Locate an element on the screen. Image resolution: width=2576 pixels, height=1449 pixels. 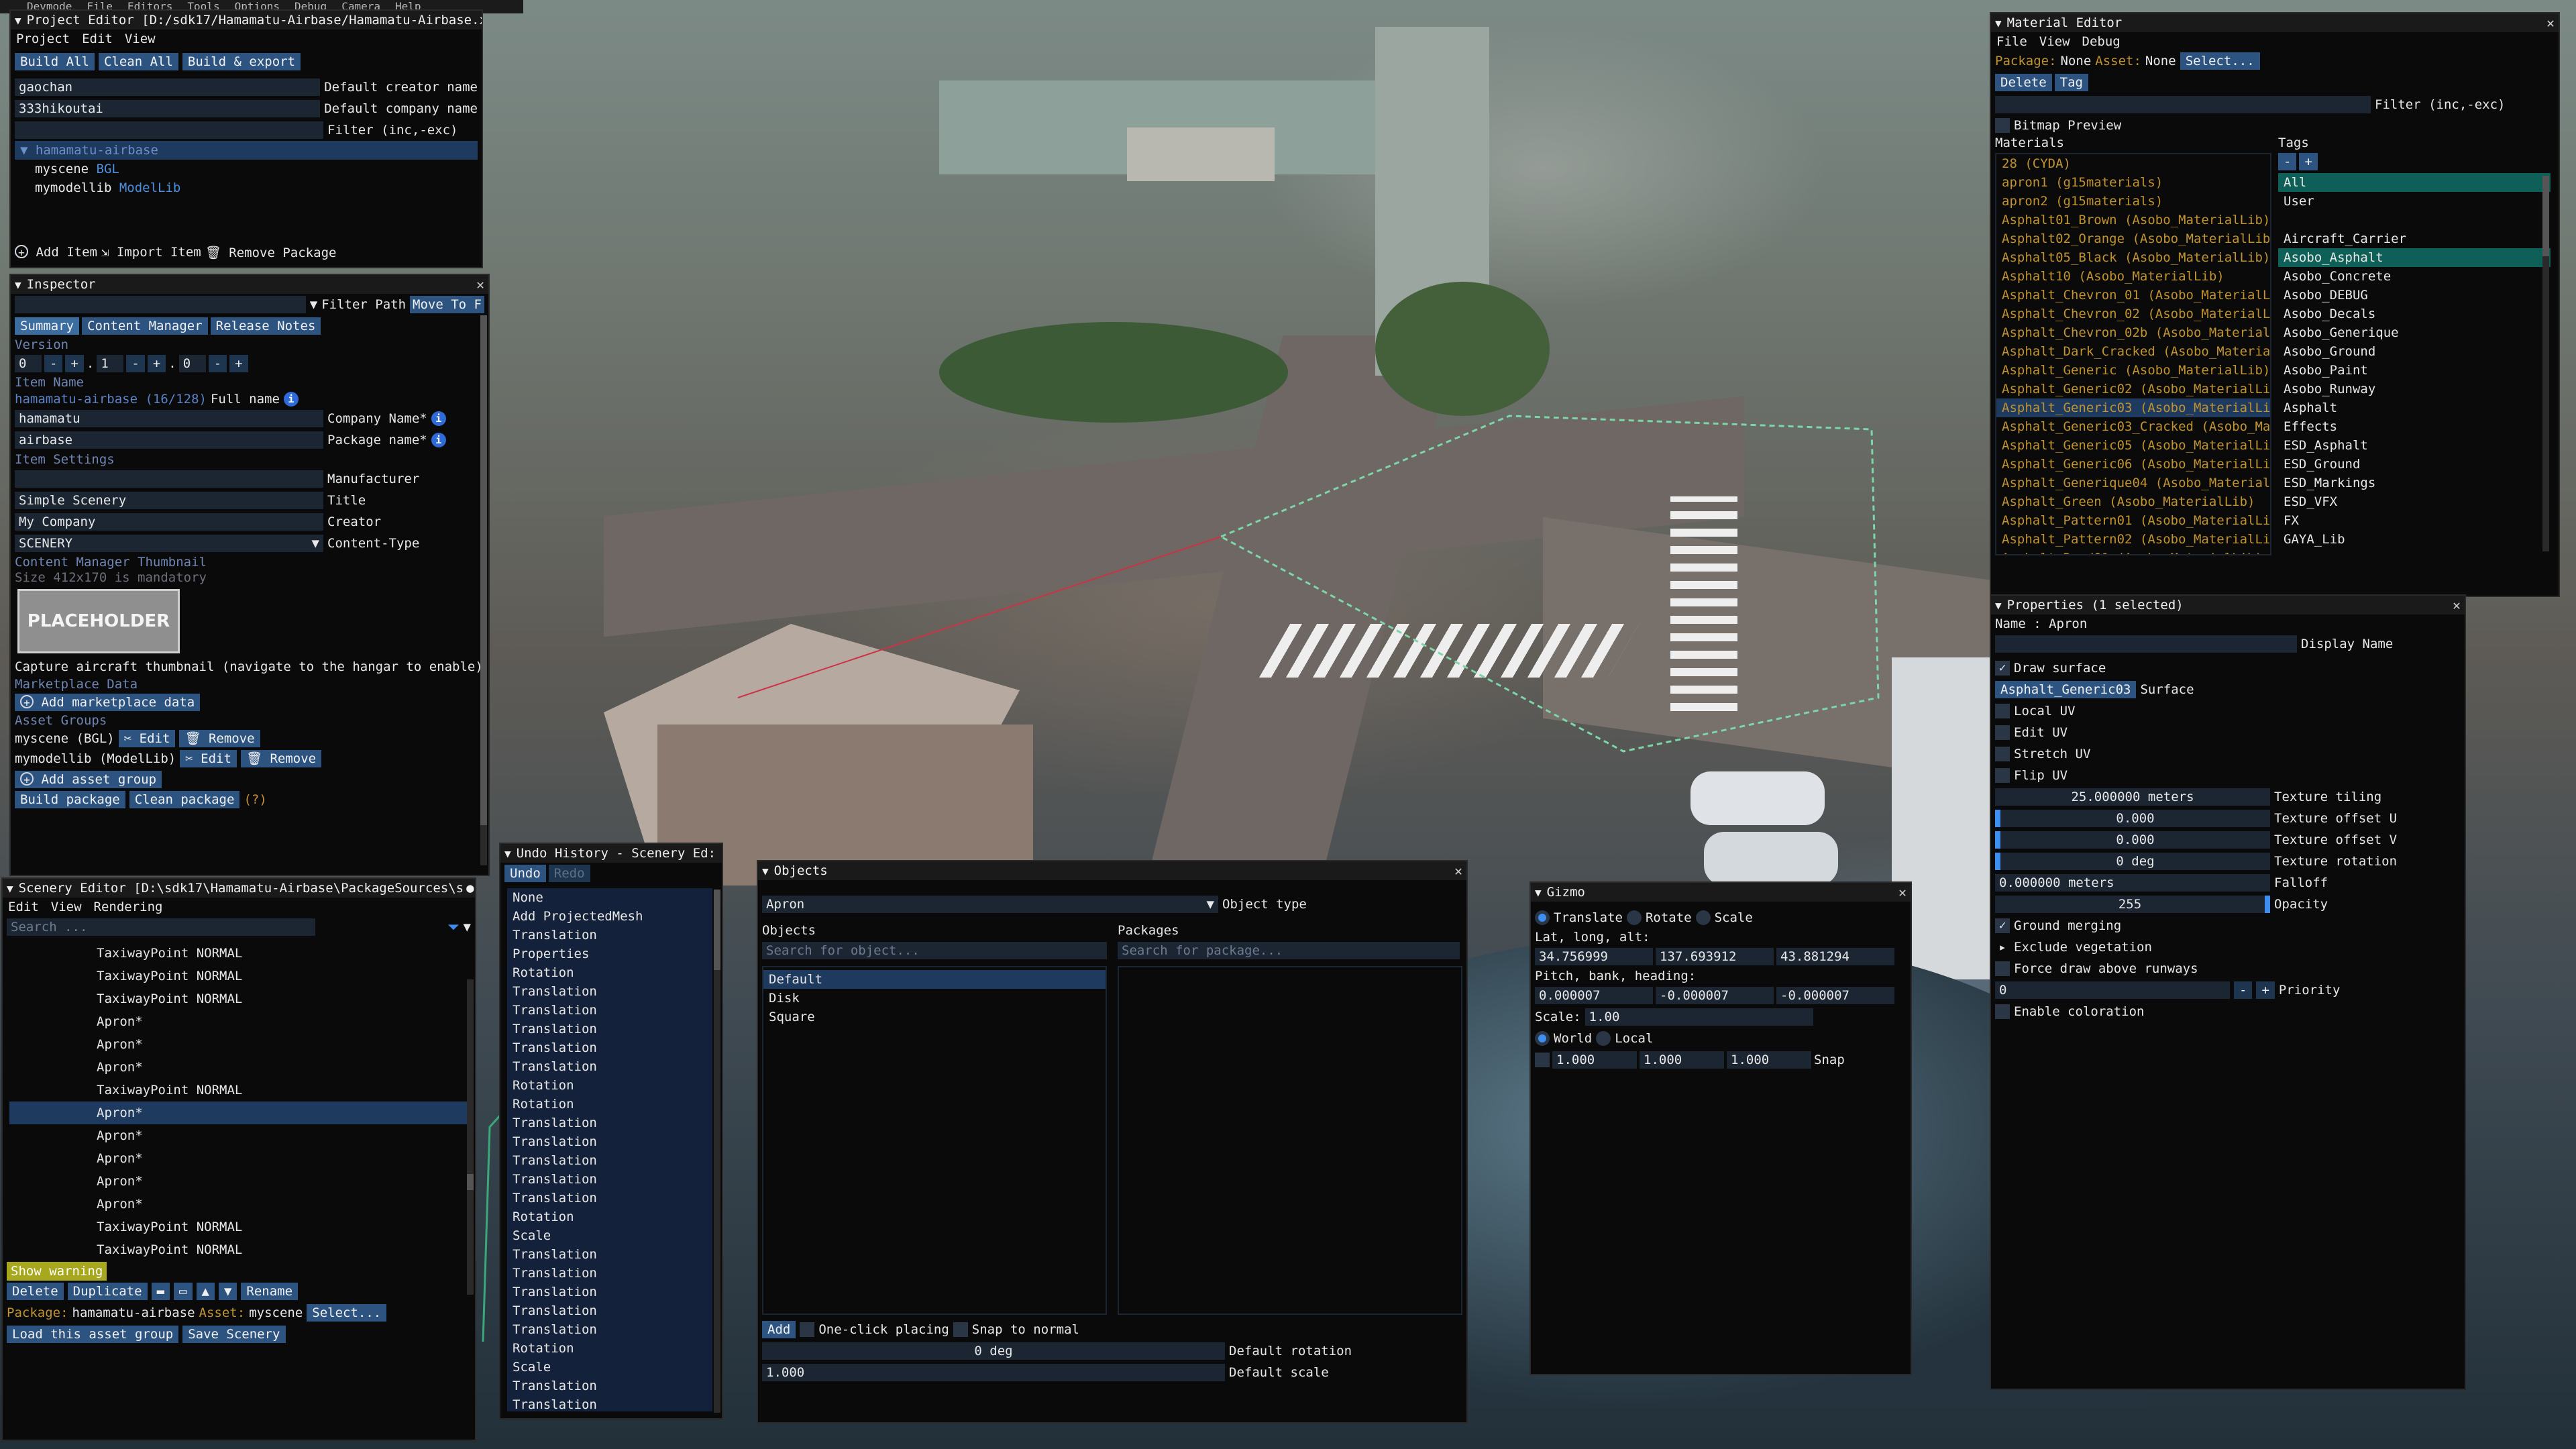
package-tree-root: ▼ hamamatu-airbase is located at coordinates (246, 150).